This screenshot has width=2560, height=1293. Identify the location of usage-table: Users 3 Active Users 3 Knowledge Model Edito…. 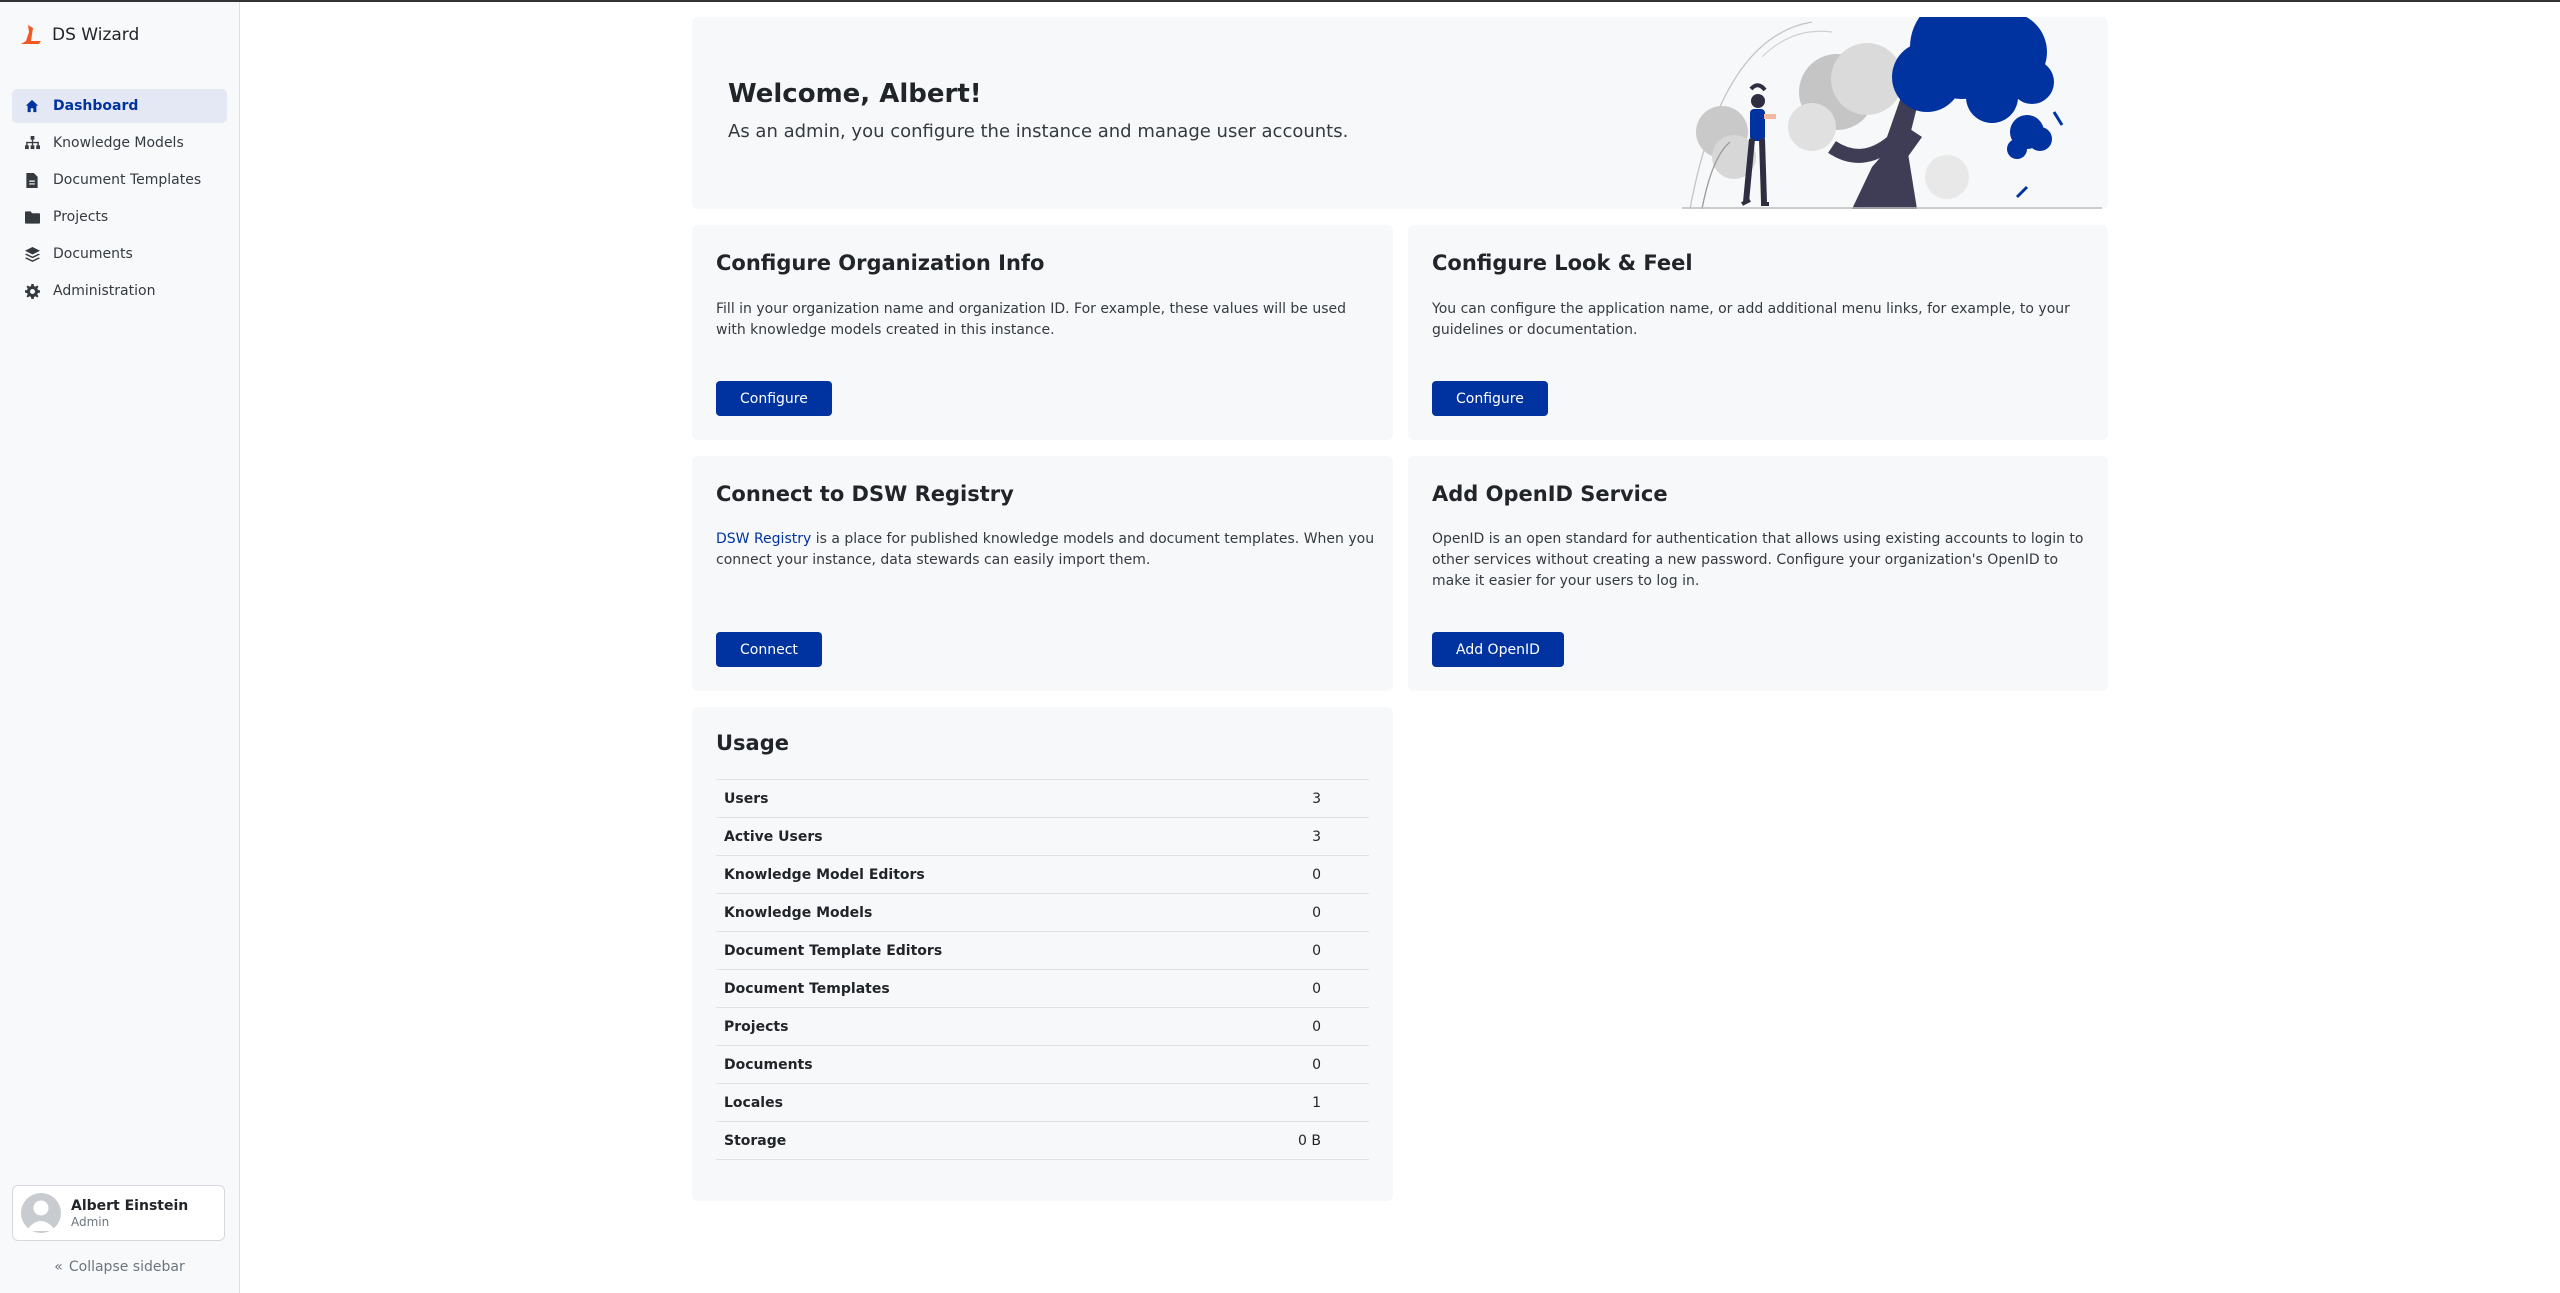
(1042, 969).